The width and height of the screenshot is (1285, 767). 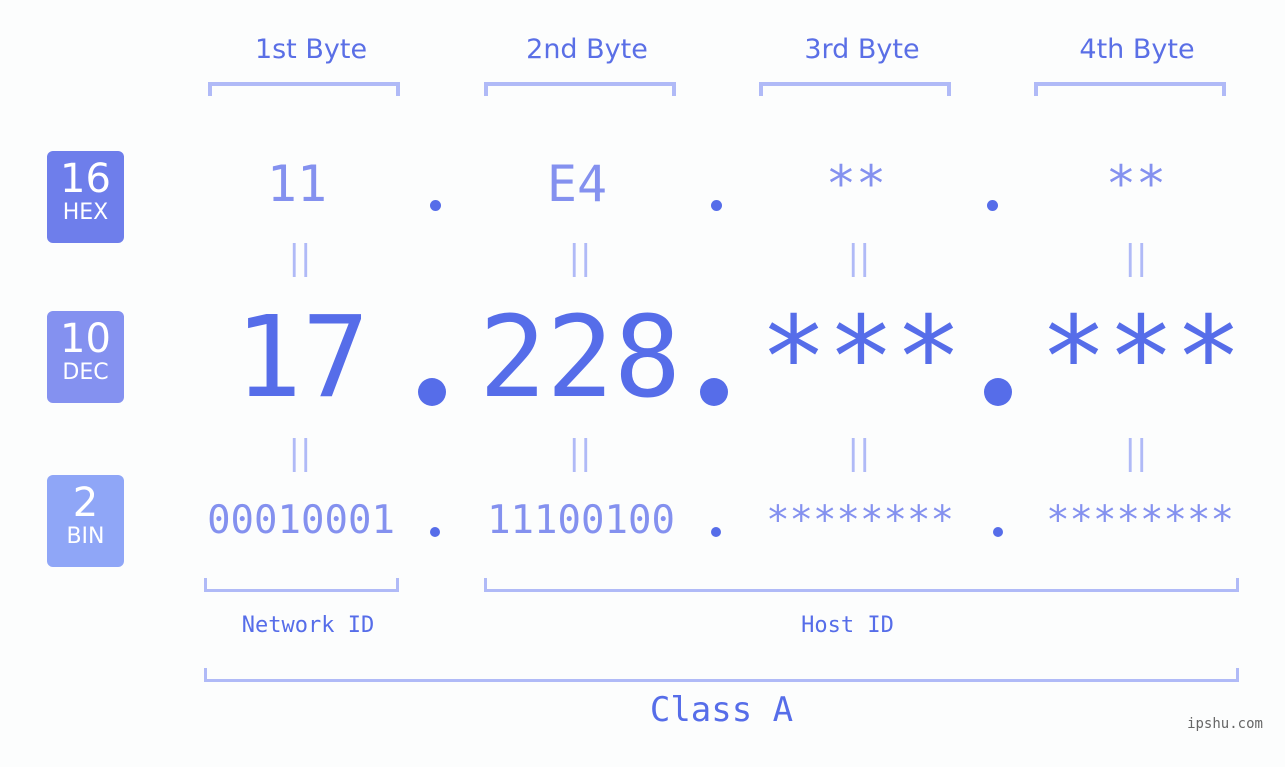 What do you see at coordinates (1137, 49) in the screenshot?
I see `byte-header-4: 4th Byte` at bounding box center [1137, 49].